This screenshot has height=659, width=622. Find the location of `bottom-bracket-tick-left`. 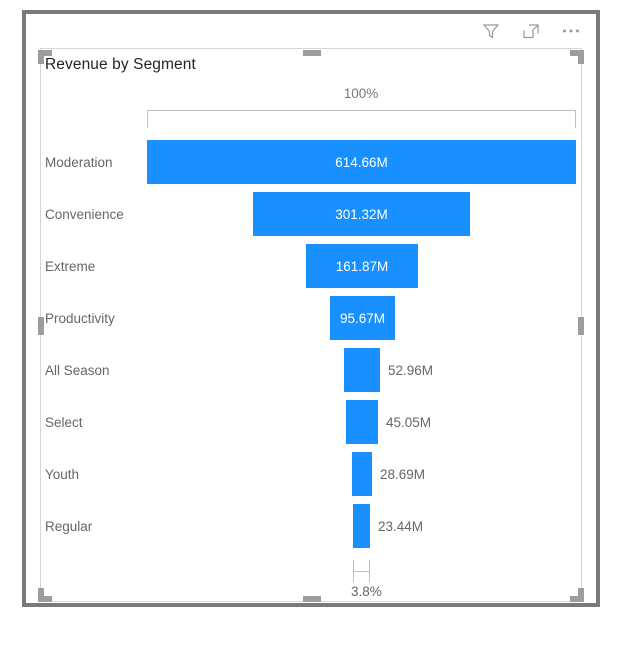

bottom-bracket-tick-left is located at coordinates (353, 571).